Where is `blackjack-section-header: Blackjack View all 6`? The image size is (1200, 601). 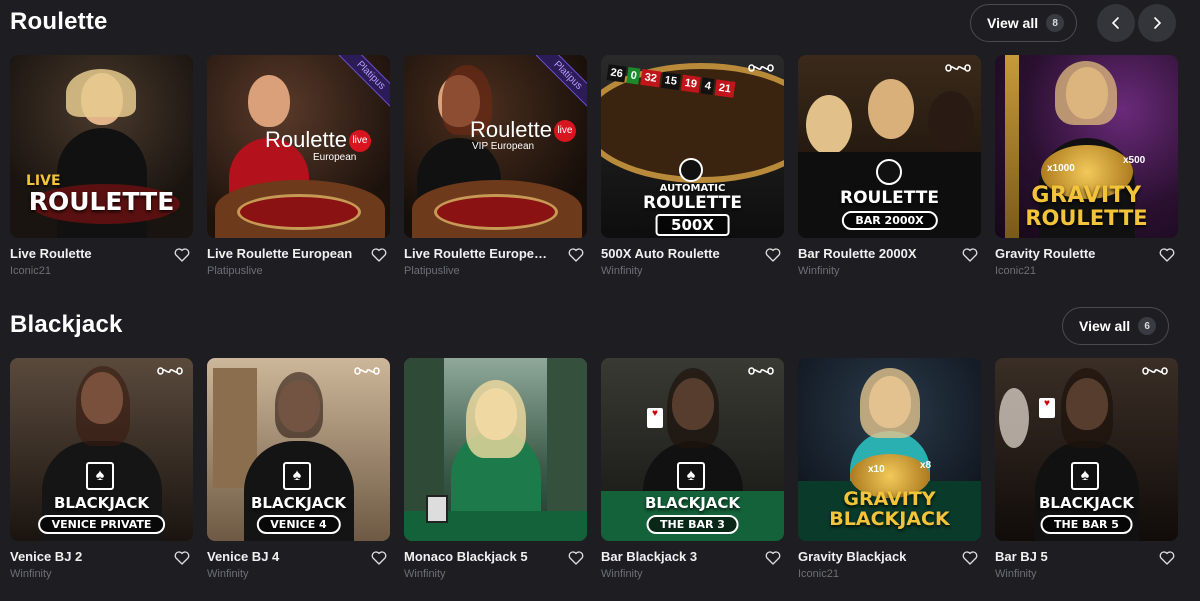
blackjack-section-header: Blackjack View all 6 is located at coordinates (600, 328).